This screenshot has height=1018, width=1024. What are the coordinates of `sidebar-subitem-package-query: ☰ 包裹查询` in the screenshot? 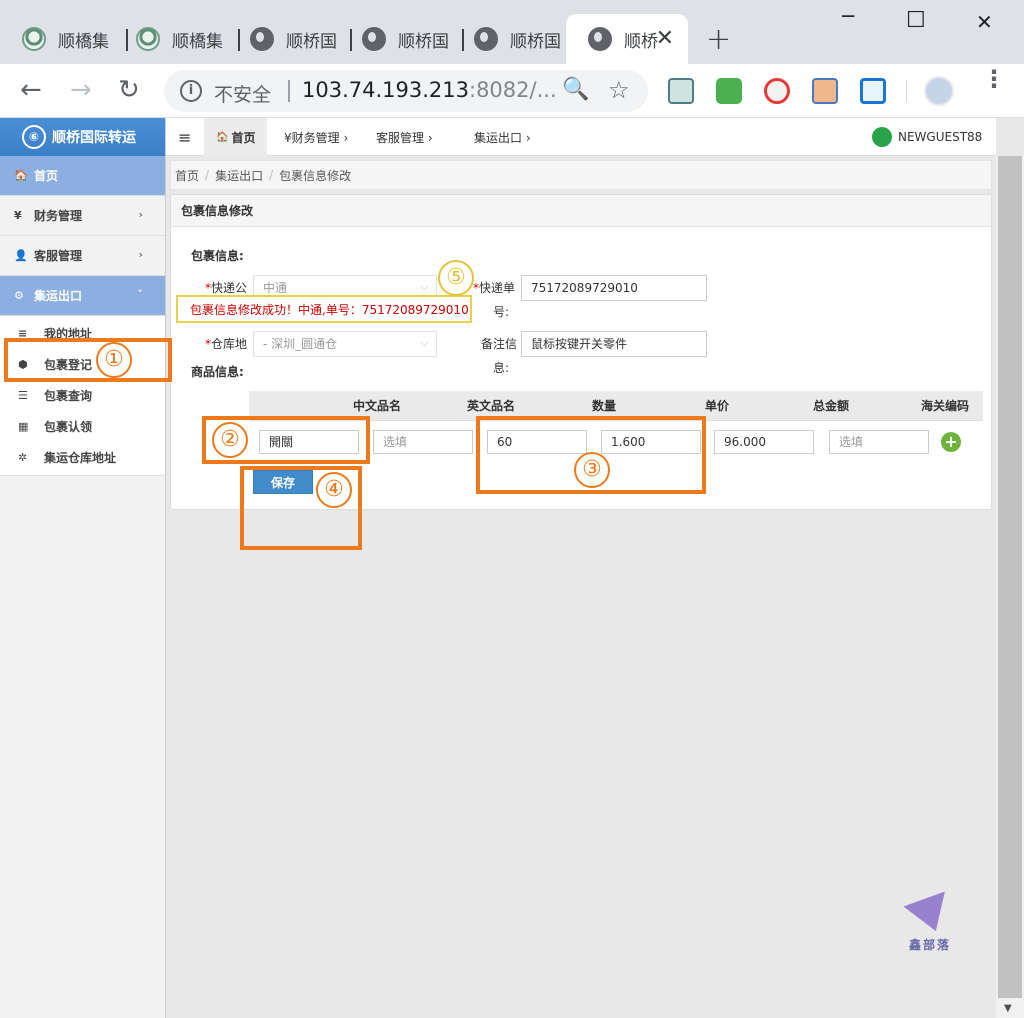 It's located at (82, 395).